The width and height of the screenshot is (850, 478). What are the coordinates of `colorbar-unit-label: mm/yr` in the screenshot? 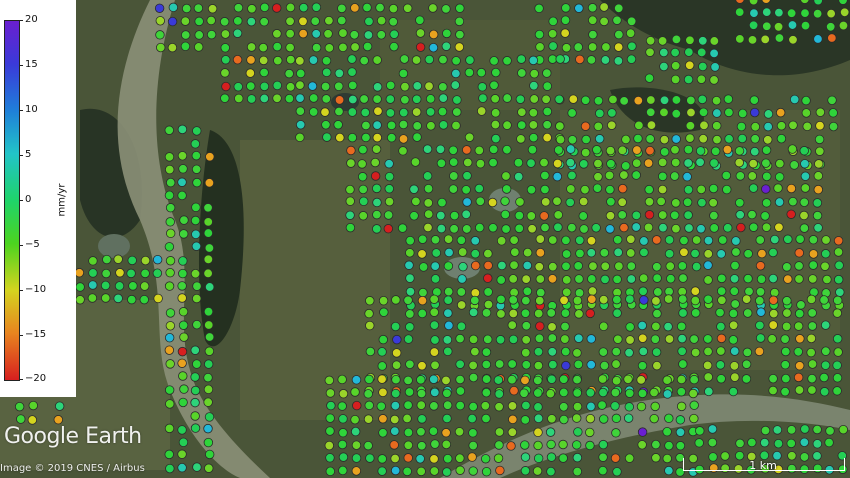 It's located at (62, 200).